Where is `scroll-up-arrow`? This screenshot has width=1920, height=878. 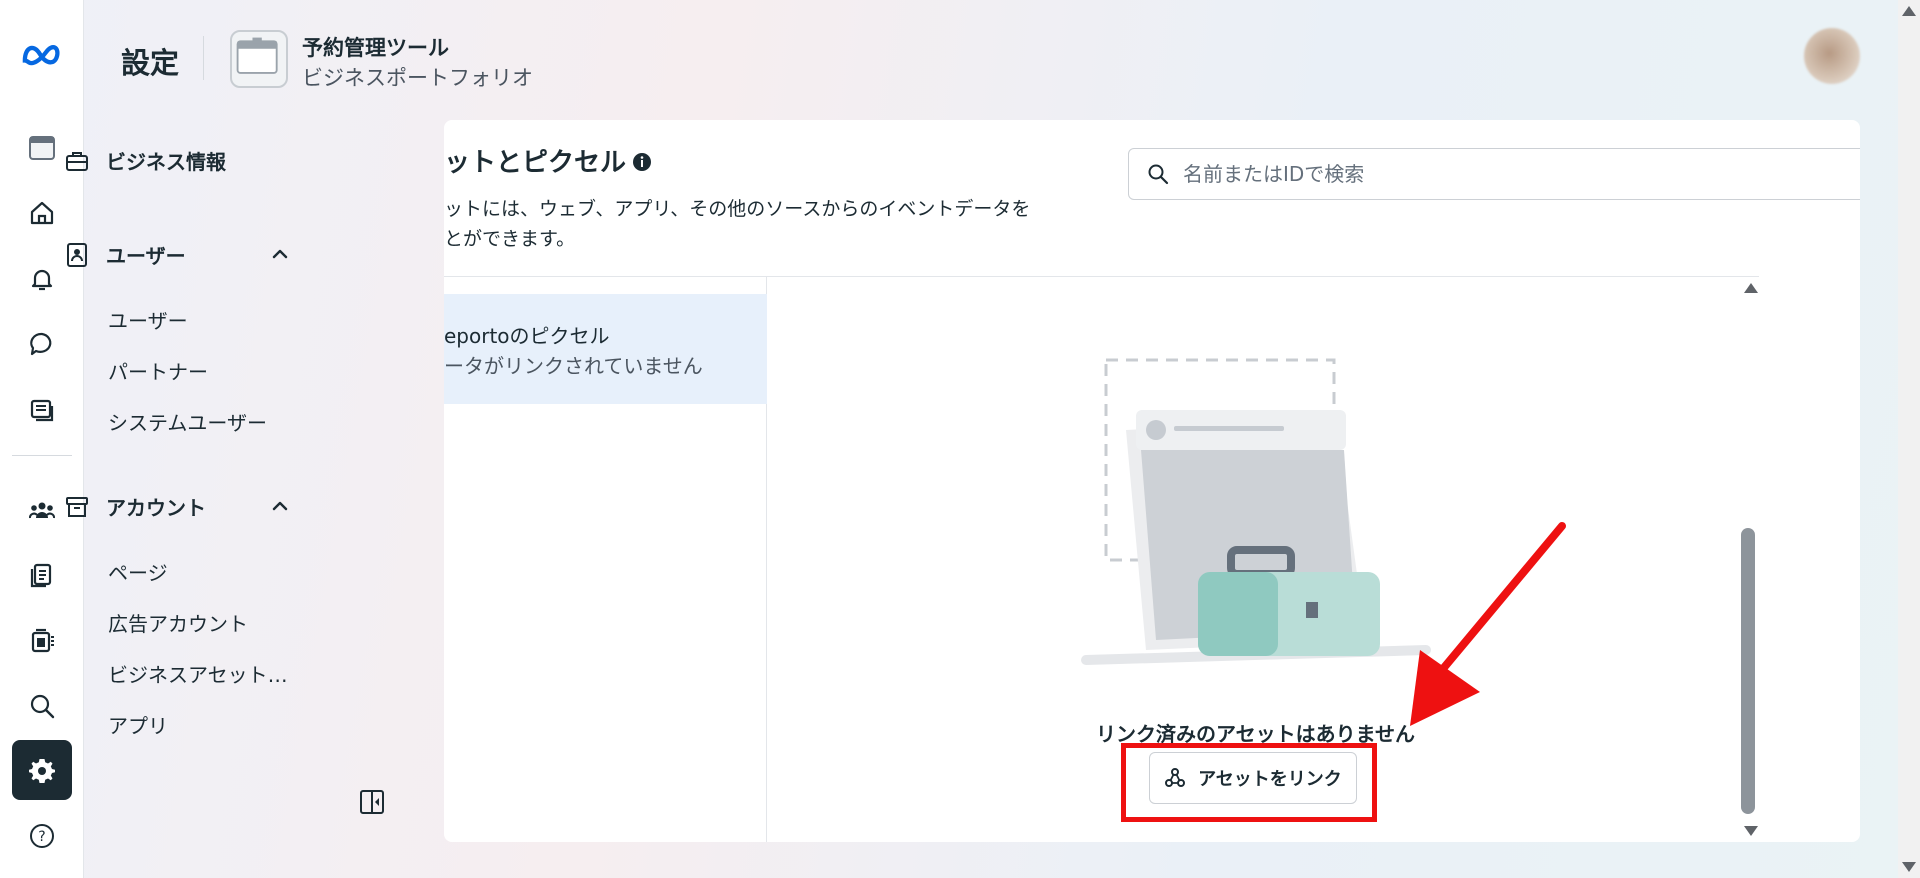
scroll-up-arrow is located at coordinates (1751, 288).